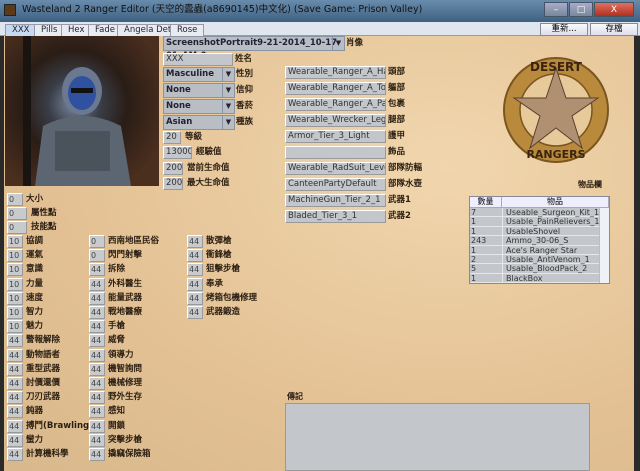 The image size is (640, 471). What do you see at coordinates (335, 216) in the screenshot?
I see `equipment-slot: Bladed_Tier_3_1` at bounding box center [335, 216].